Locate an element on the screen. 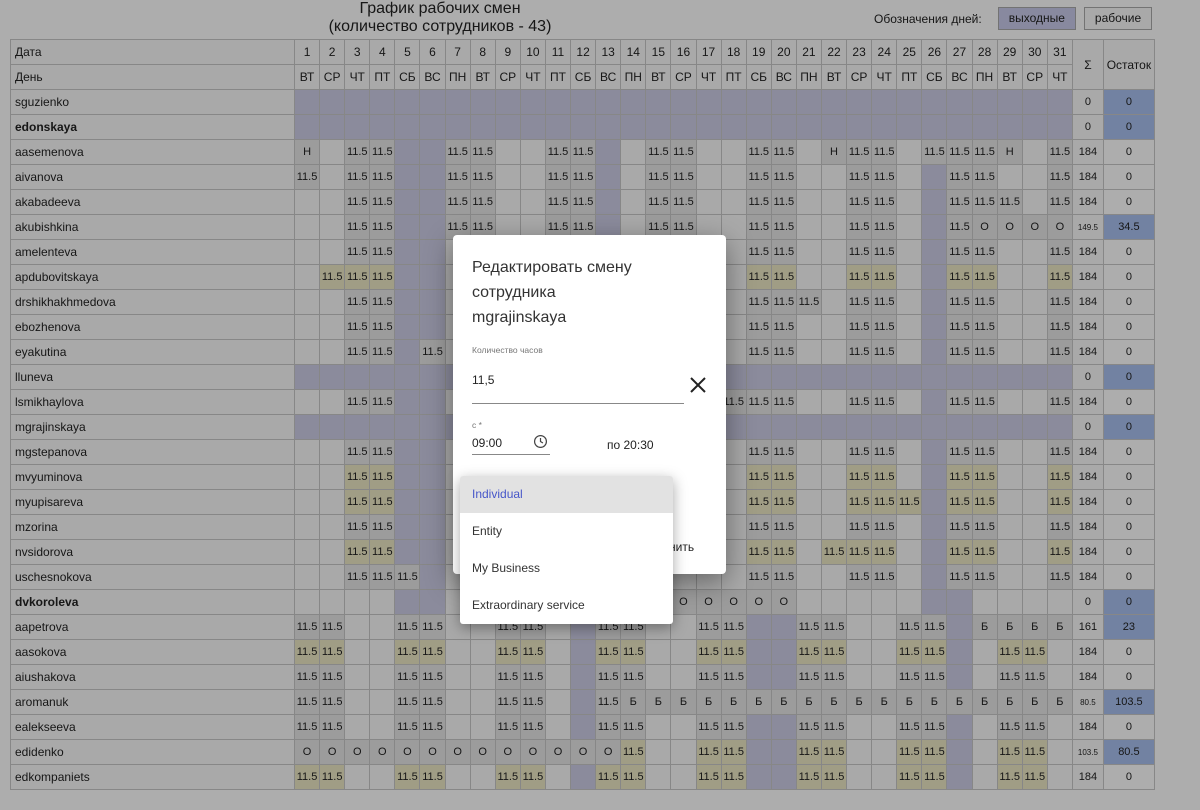 The width and height of the screenshot is (1200, 810). hours-label: Количество часов is located at coordinates (507, 350).